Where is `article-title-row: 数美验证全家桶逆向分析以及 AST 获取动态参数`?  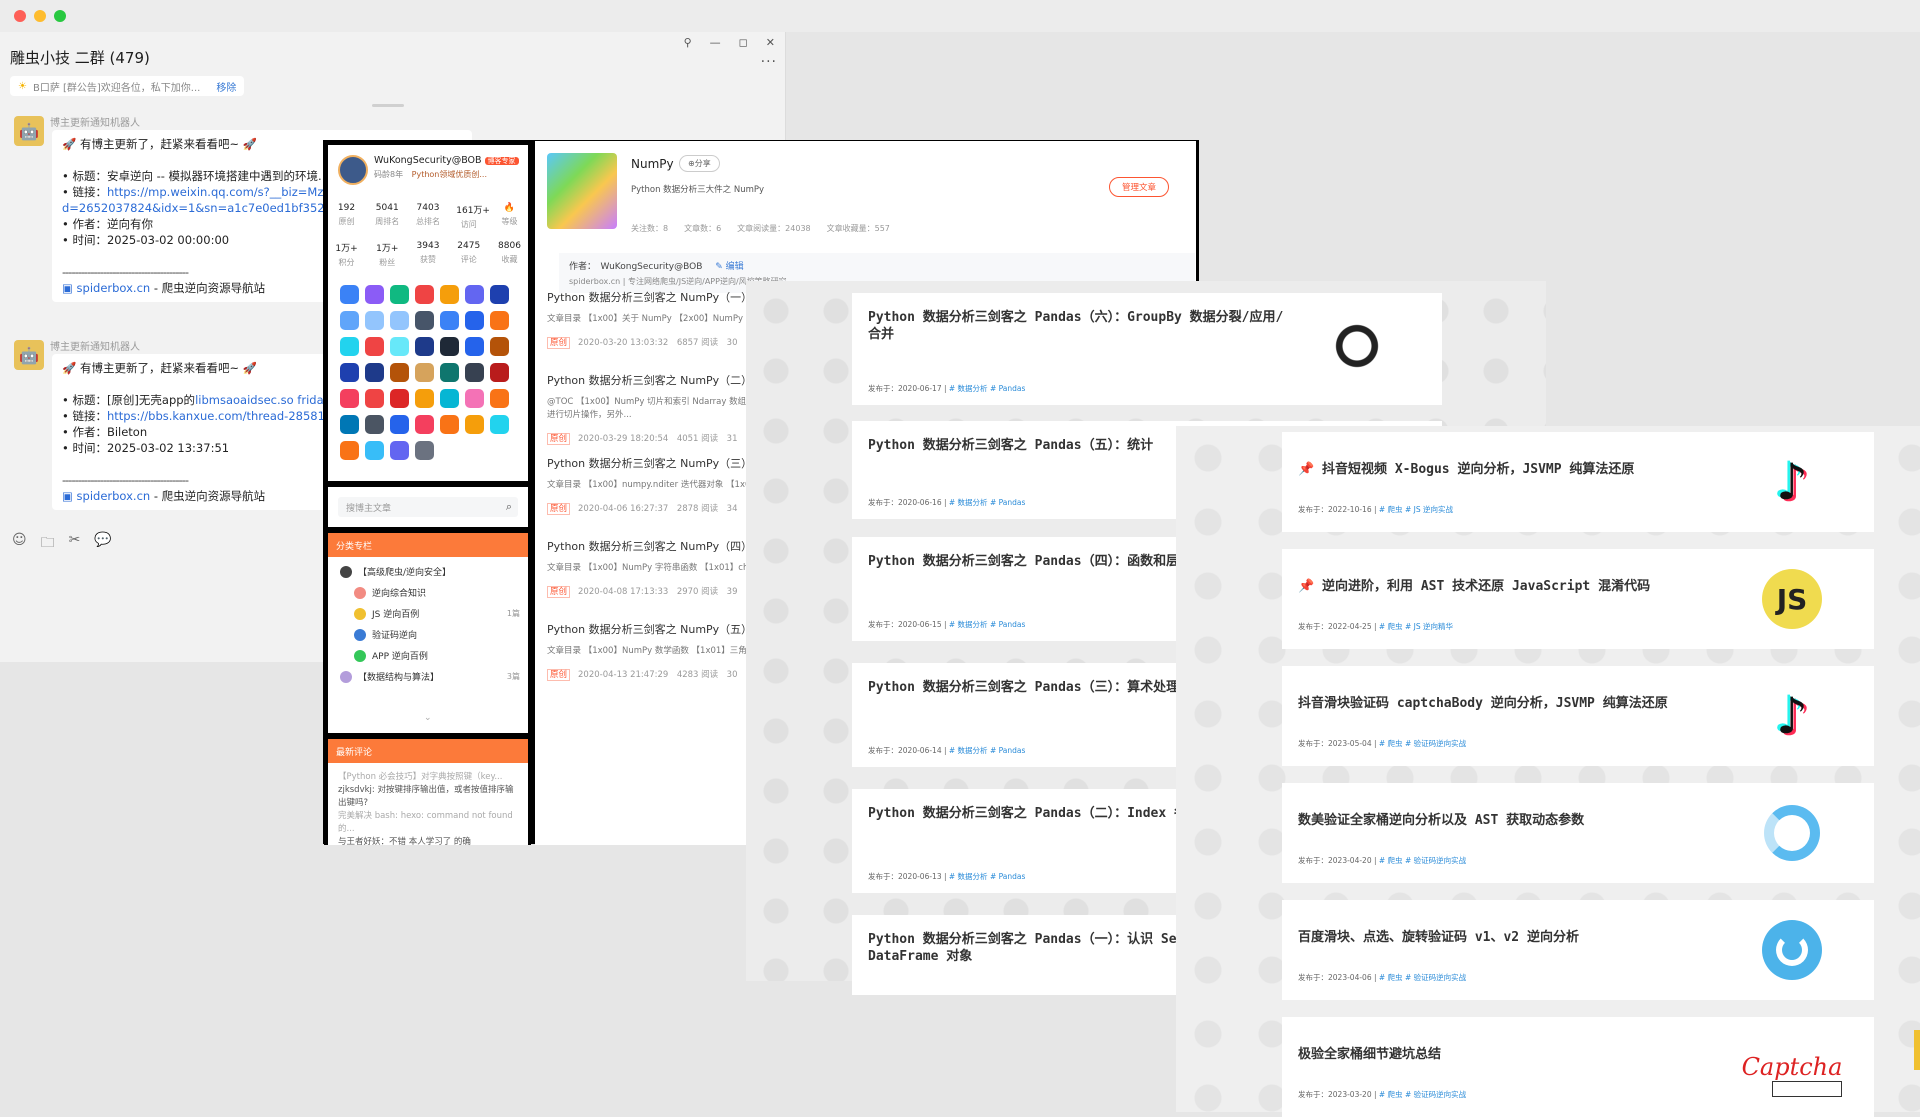
article-title-row: 数美验证全家桶逆向分析以及 AST 获取动态参数 is located at coordinates (1513, 818).